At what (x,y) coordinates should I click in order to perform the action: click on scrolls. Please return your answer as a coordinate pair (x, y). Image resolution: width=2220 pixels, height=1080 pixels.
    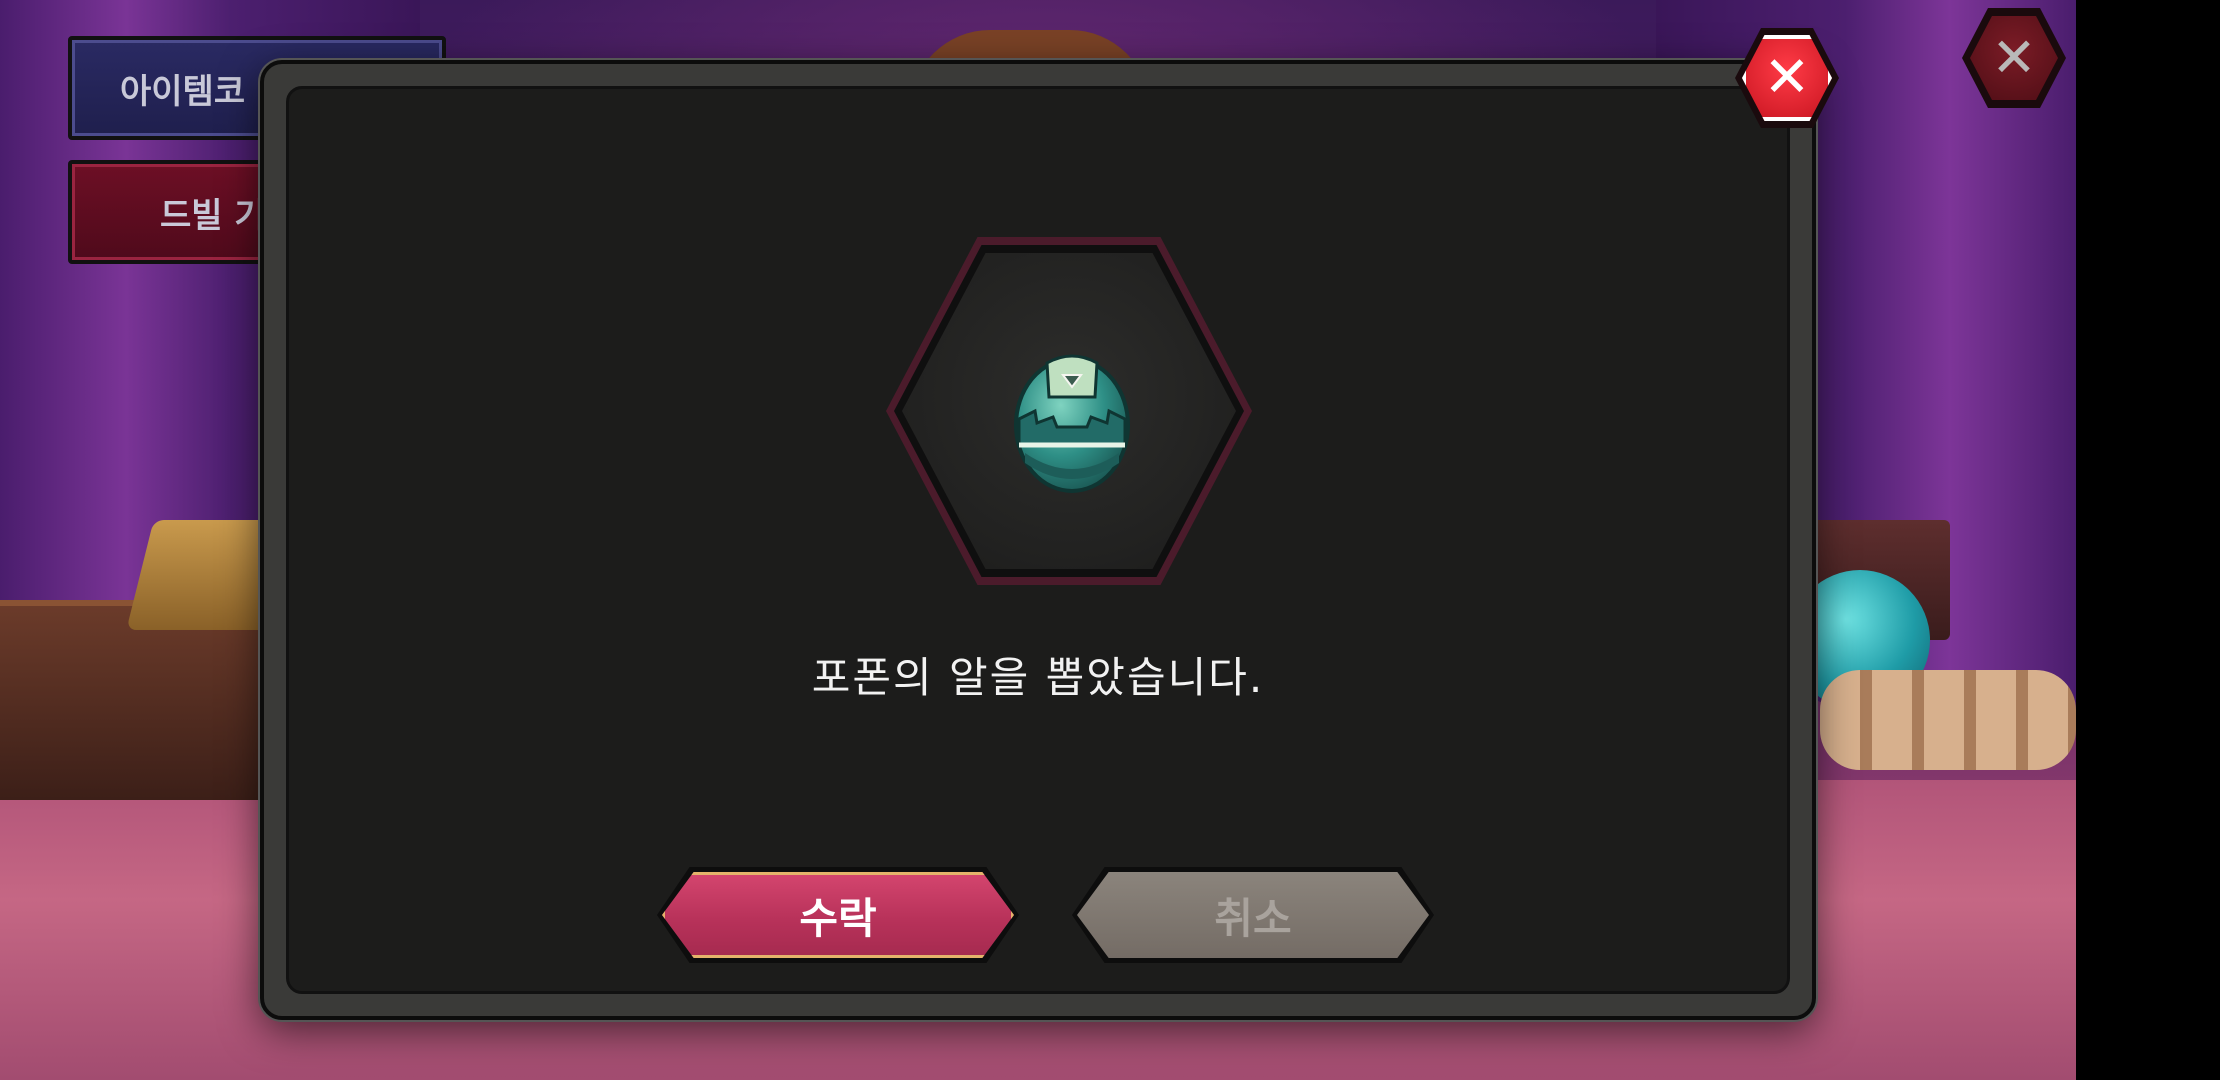
    Looking at the image, I should click on (1948, 720).